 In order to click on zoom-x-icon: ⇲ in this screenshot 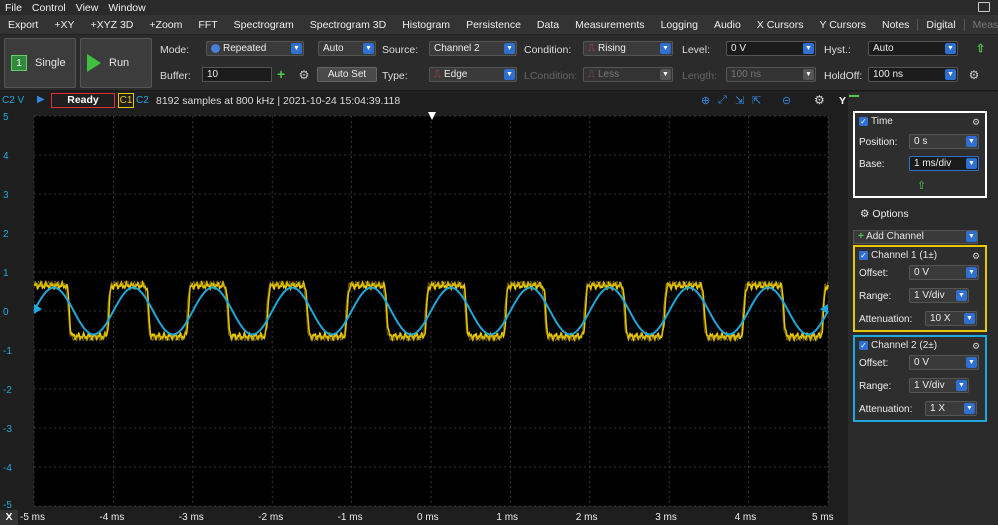, I will do `click(739, 100)`.